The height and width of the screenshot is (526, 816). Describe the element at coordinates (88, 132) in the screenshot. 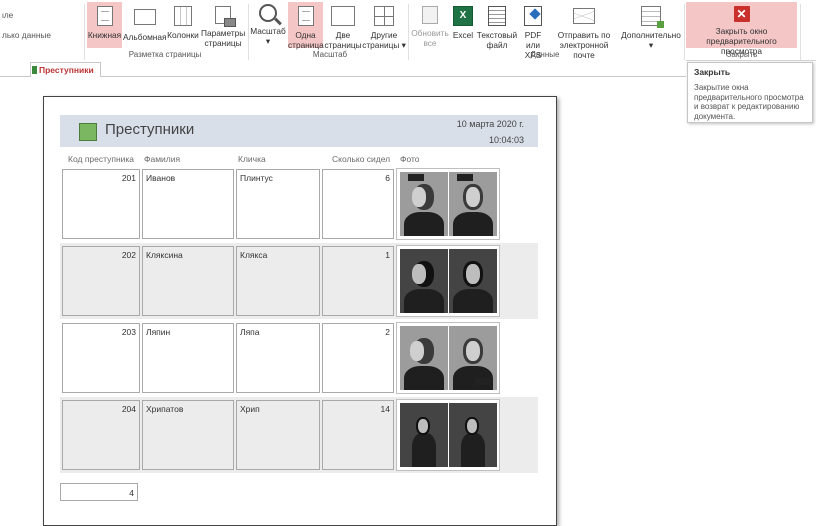

I see `report-icon` at that location.